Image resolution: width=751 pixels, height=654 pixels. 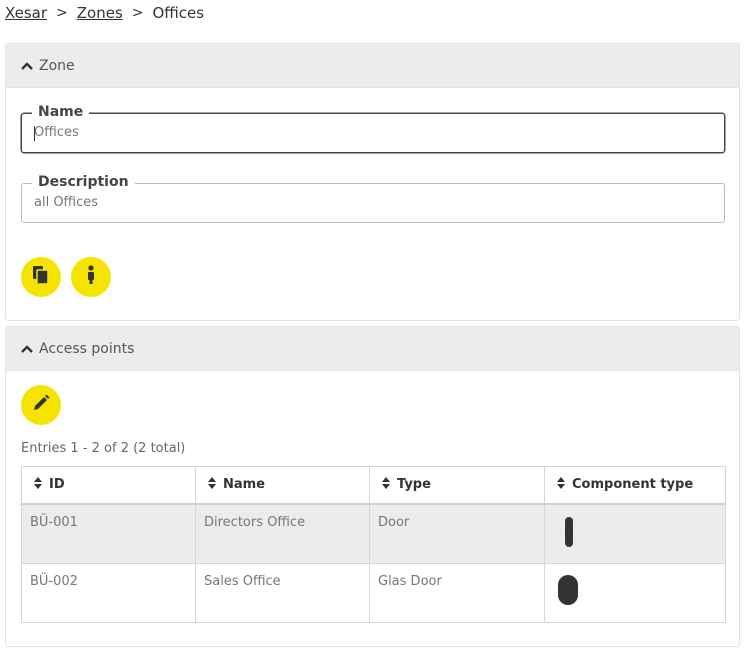 What do you see at coordinates (457, 593) in the screenshot?
I see `cell-type: Glas Door` at bounding box center [457, 593].